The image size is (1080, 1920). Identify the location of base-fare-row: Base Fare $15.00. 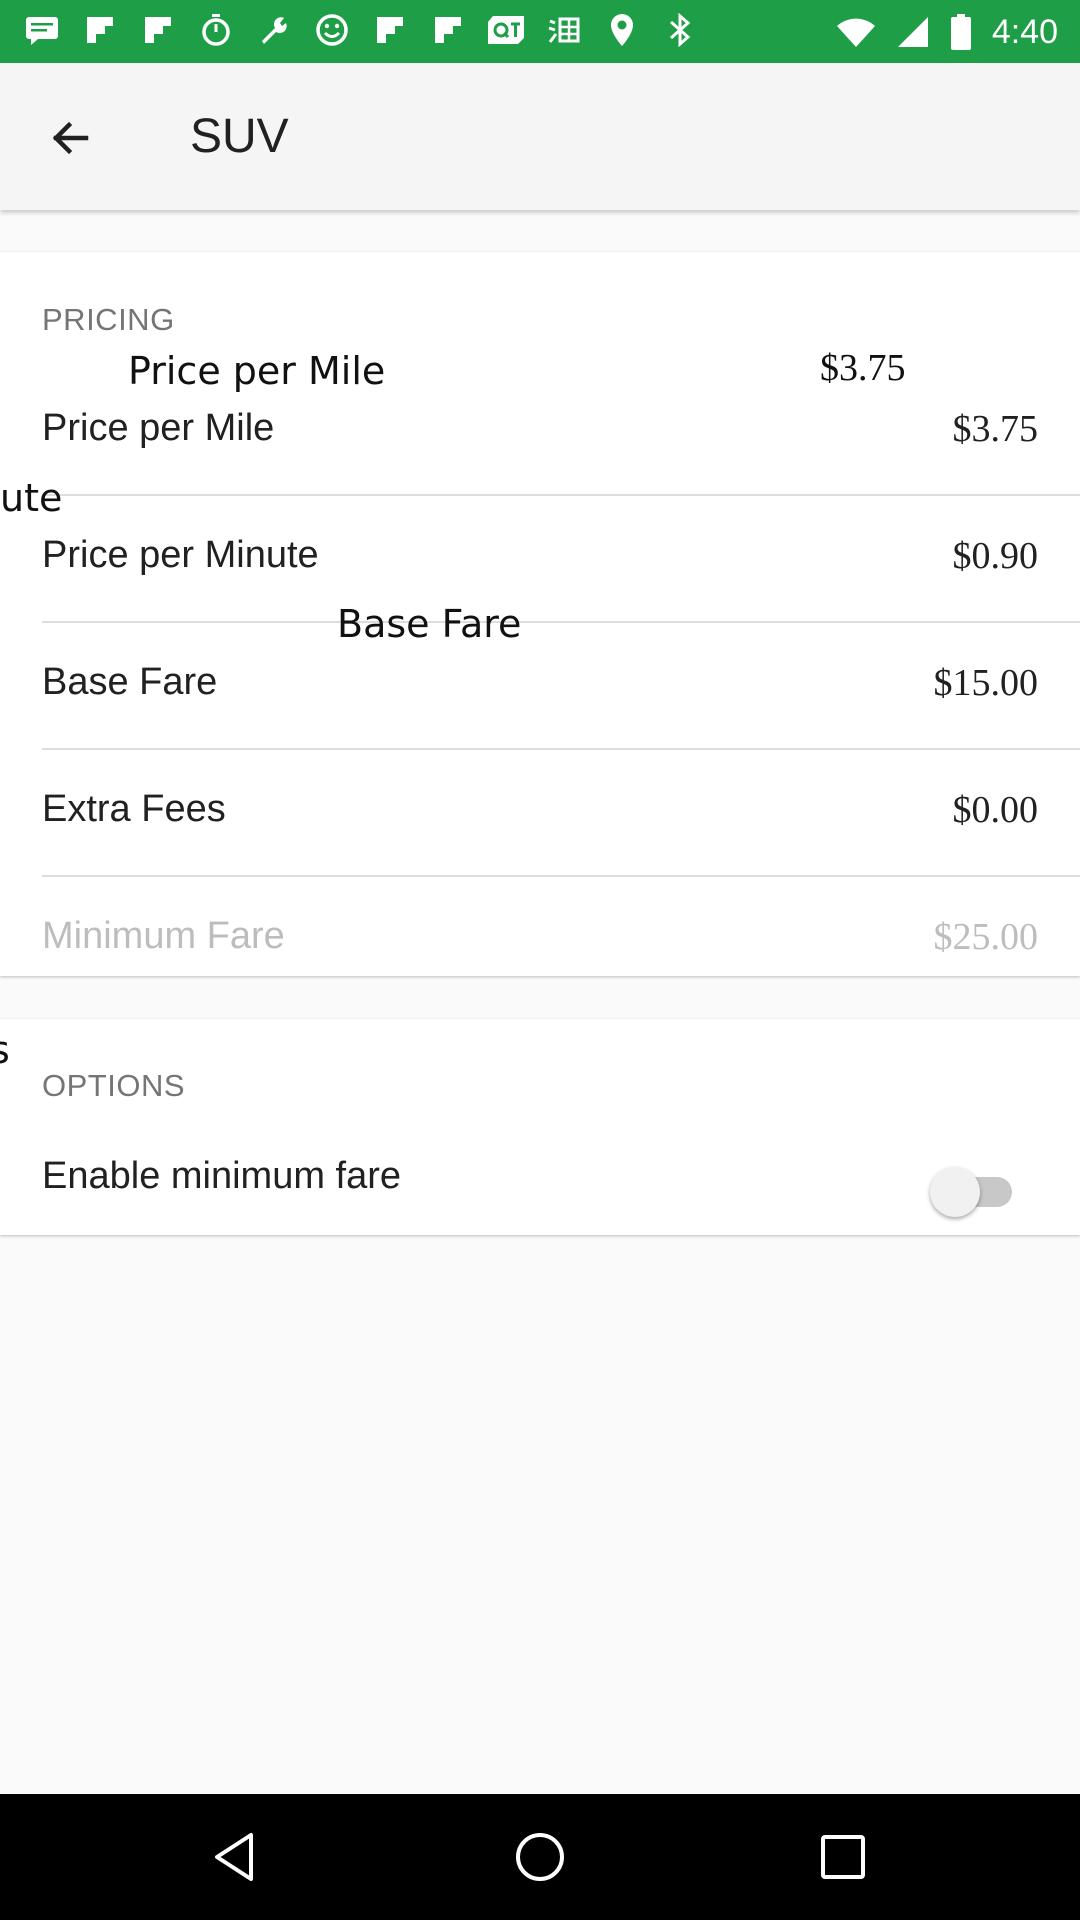
(540, 686).